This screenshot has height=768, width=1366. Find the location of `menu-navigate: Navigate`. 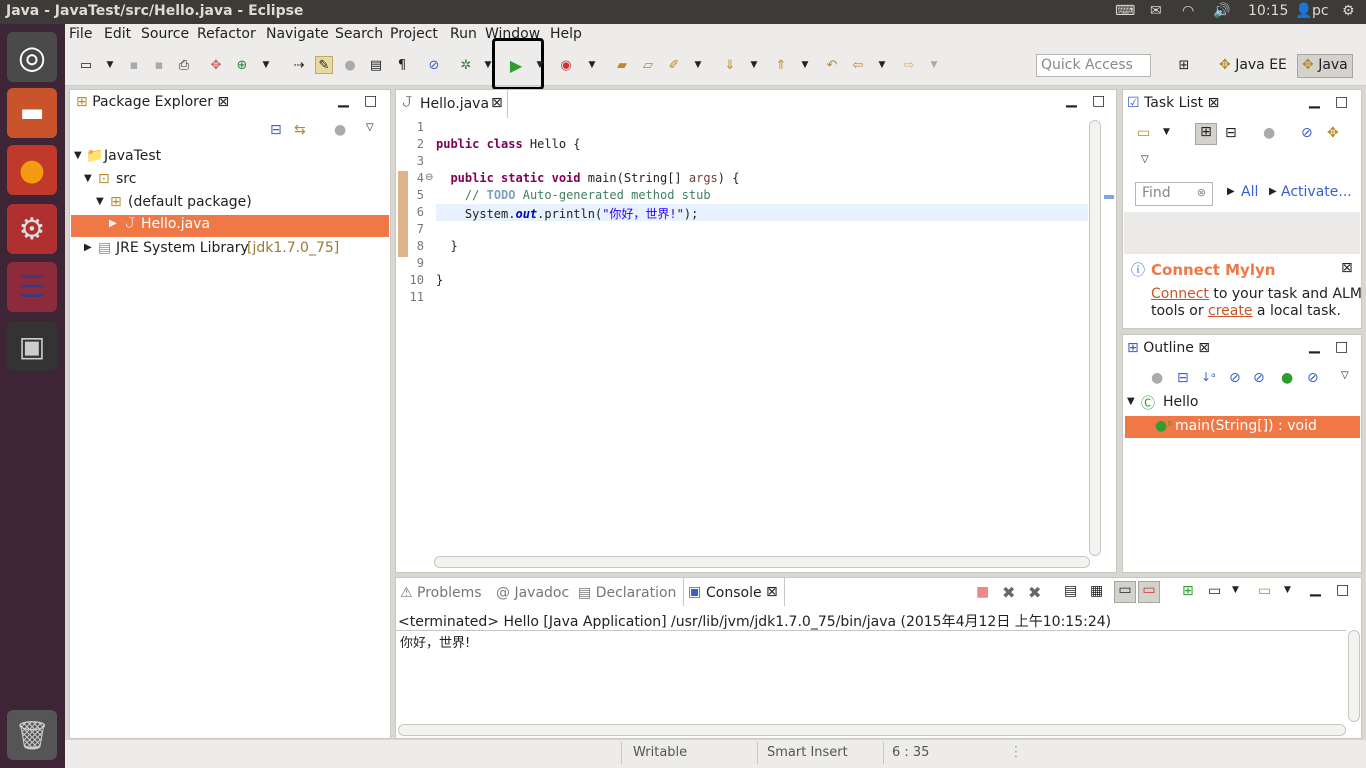

menu-navigate: Navigate is located at coordinates (297, 34).